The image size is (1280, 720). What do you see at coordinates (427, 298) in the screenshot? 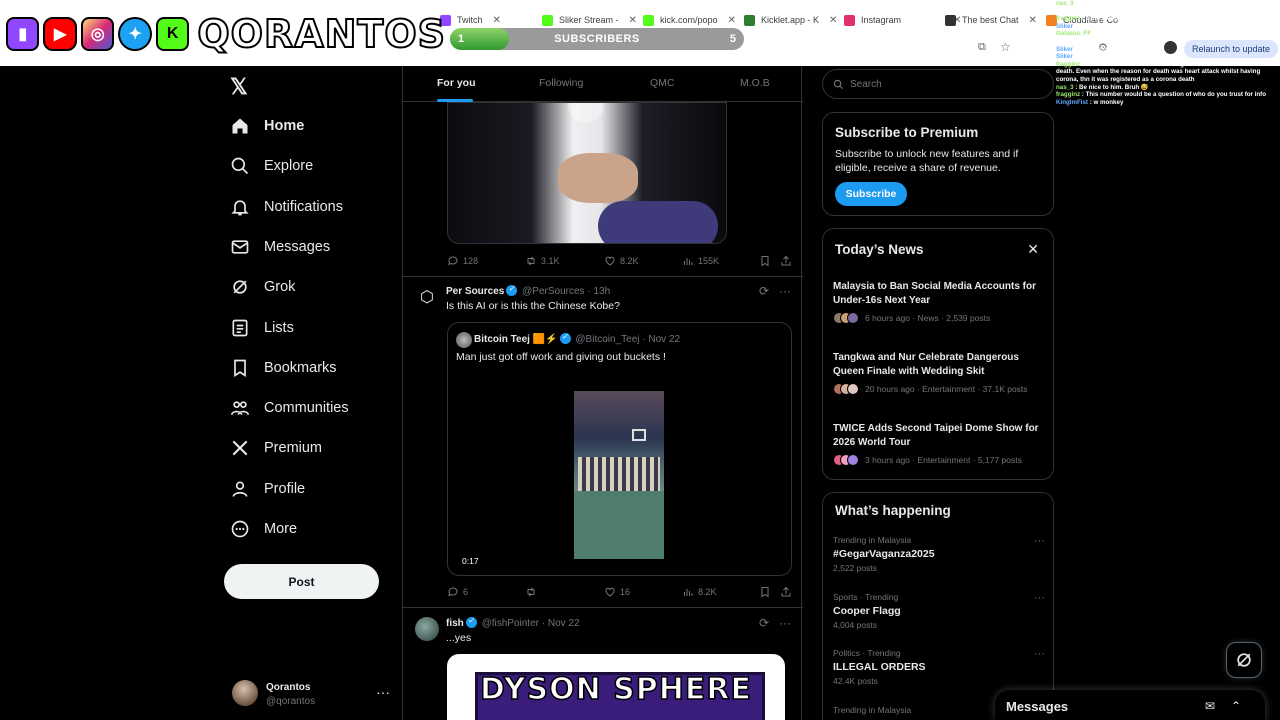
I see `avatar: ⬡` at bounding box center [427, 298].